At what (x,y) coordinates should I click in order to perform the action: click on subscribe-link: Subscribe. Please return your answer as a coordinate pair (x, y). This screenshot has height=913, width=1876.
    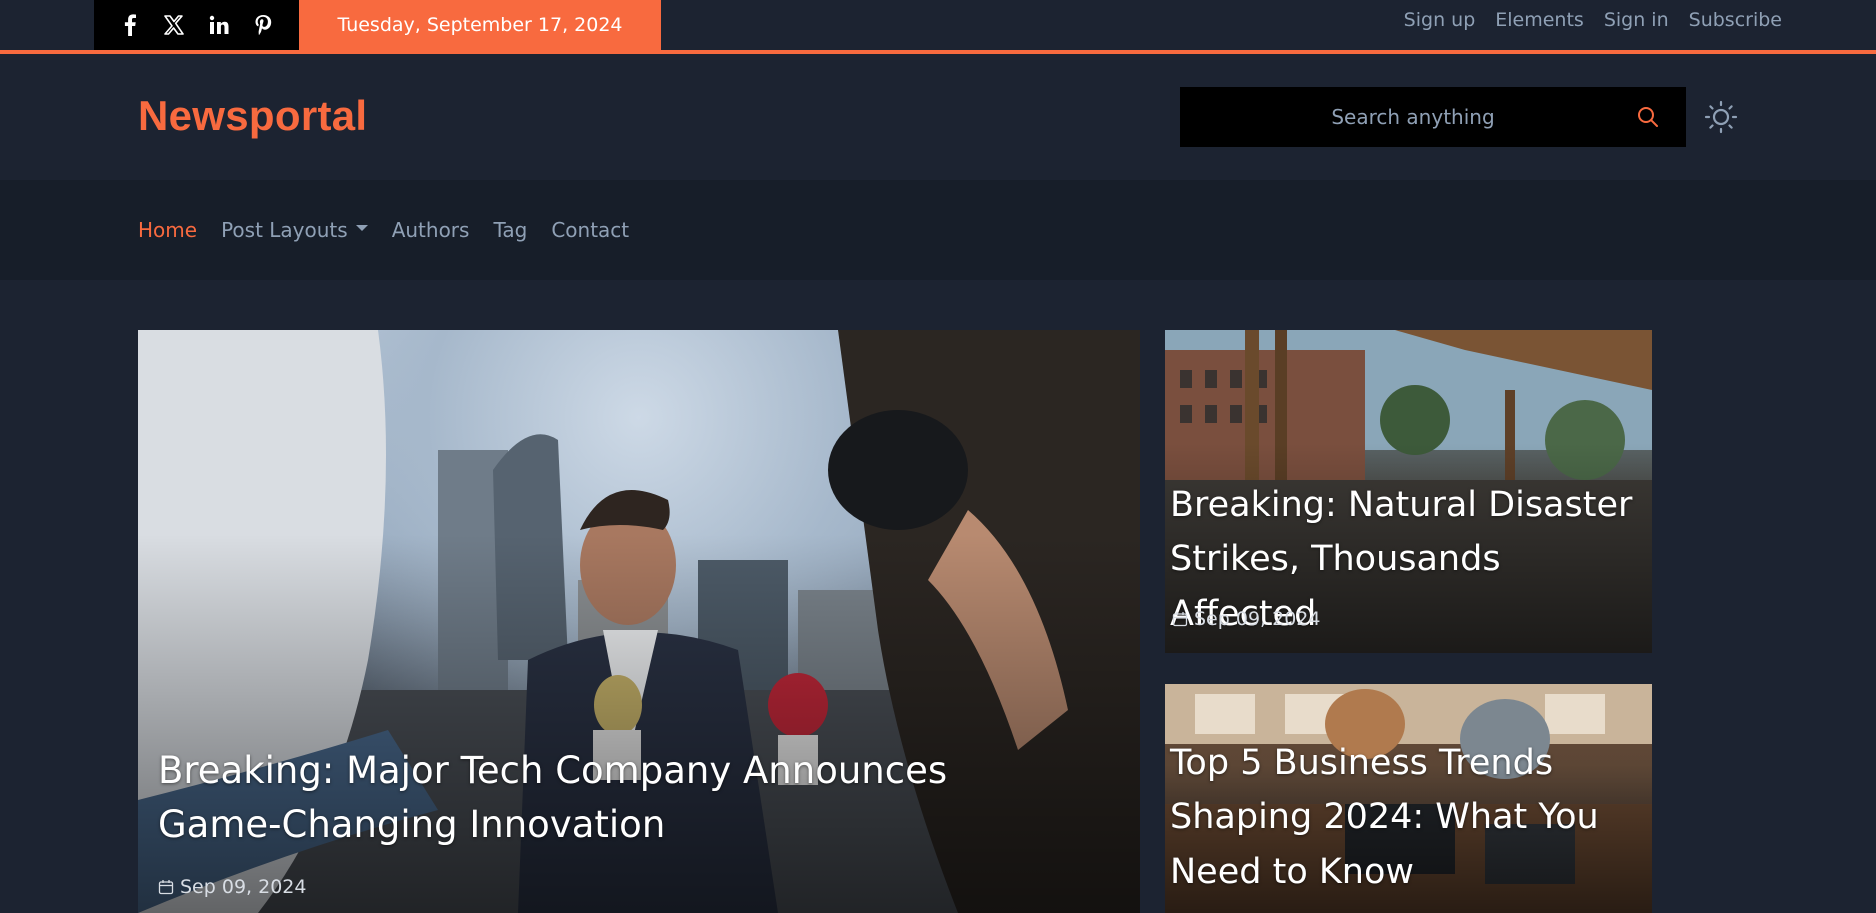
    Looking at the image, I should click on (1735, 20).